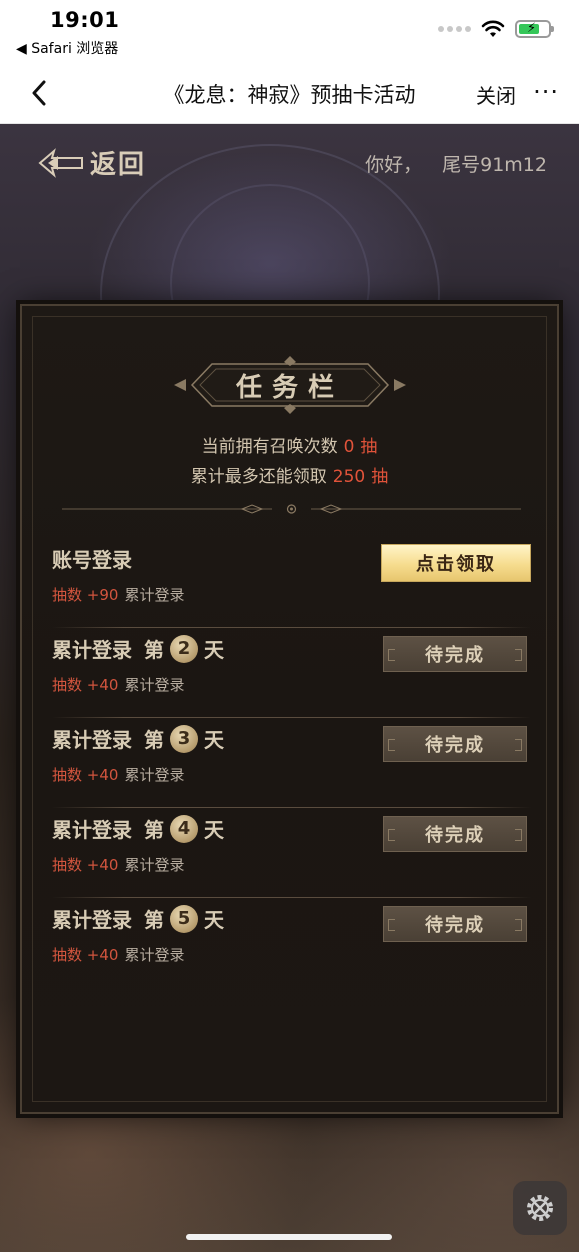 The image size is (579, 1252). I want to click on summary-current-label: 当前拥有召唤次数, so click(269, 447).